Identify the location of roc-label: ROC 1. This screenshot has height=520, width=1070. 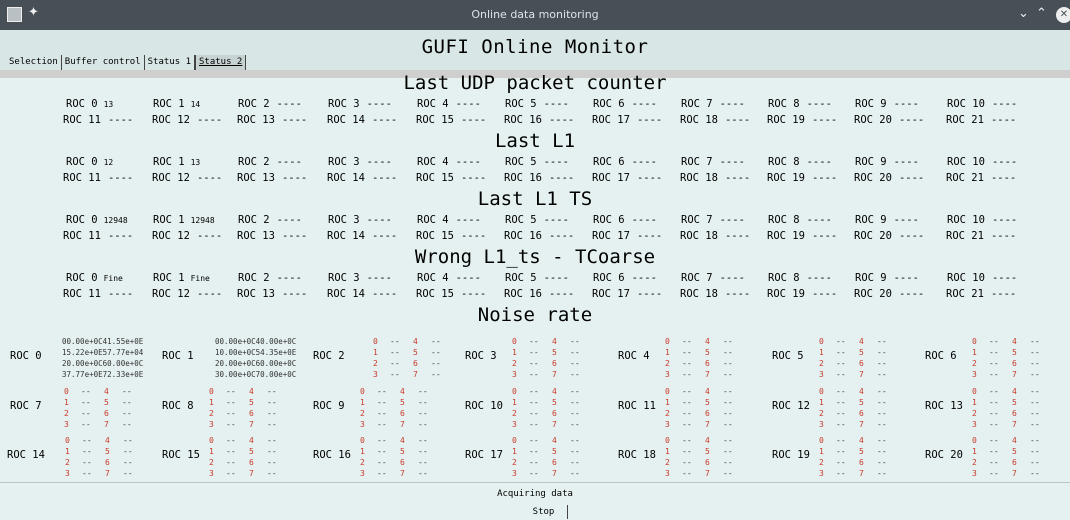
(169, 162).